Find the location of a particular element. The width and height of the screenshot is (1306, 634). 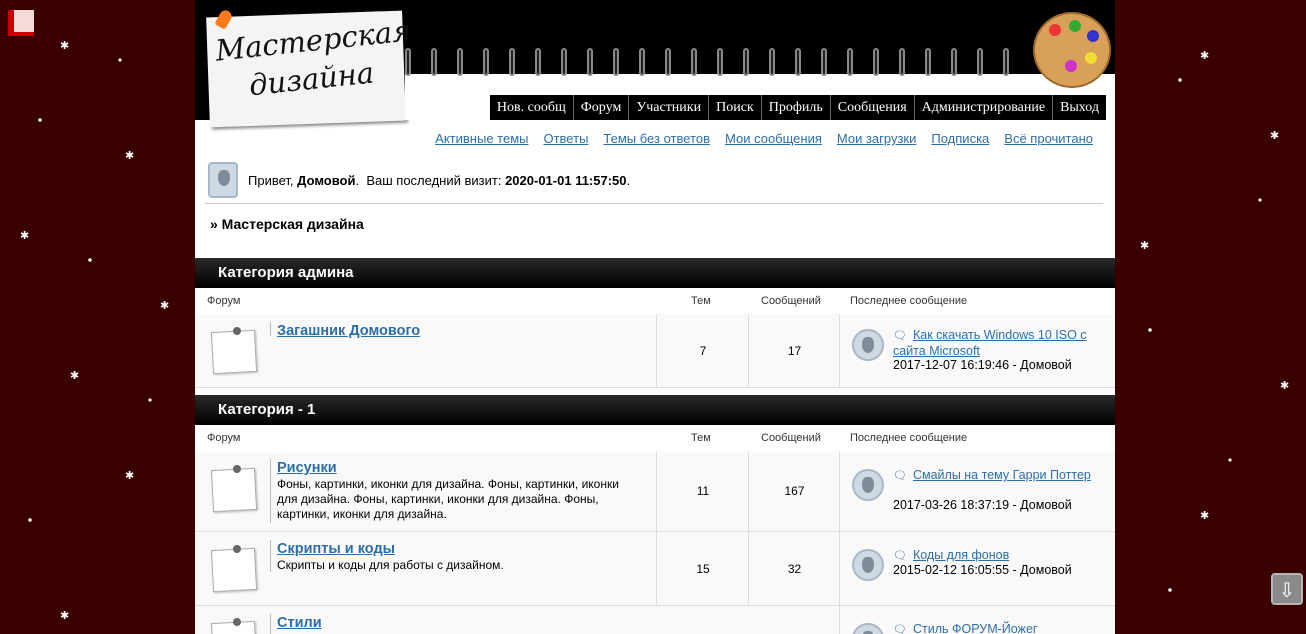

topic-count: 15 is located at coordinates (702, 568).